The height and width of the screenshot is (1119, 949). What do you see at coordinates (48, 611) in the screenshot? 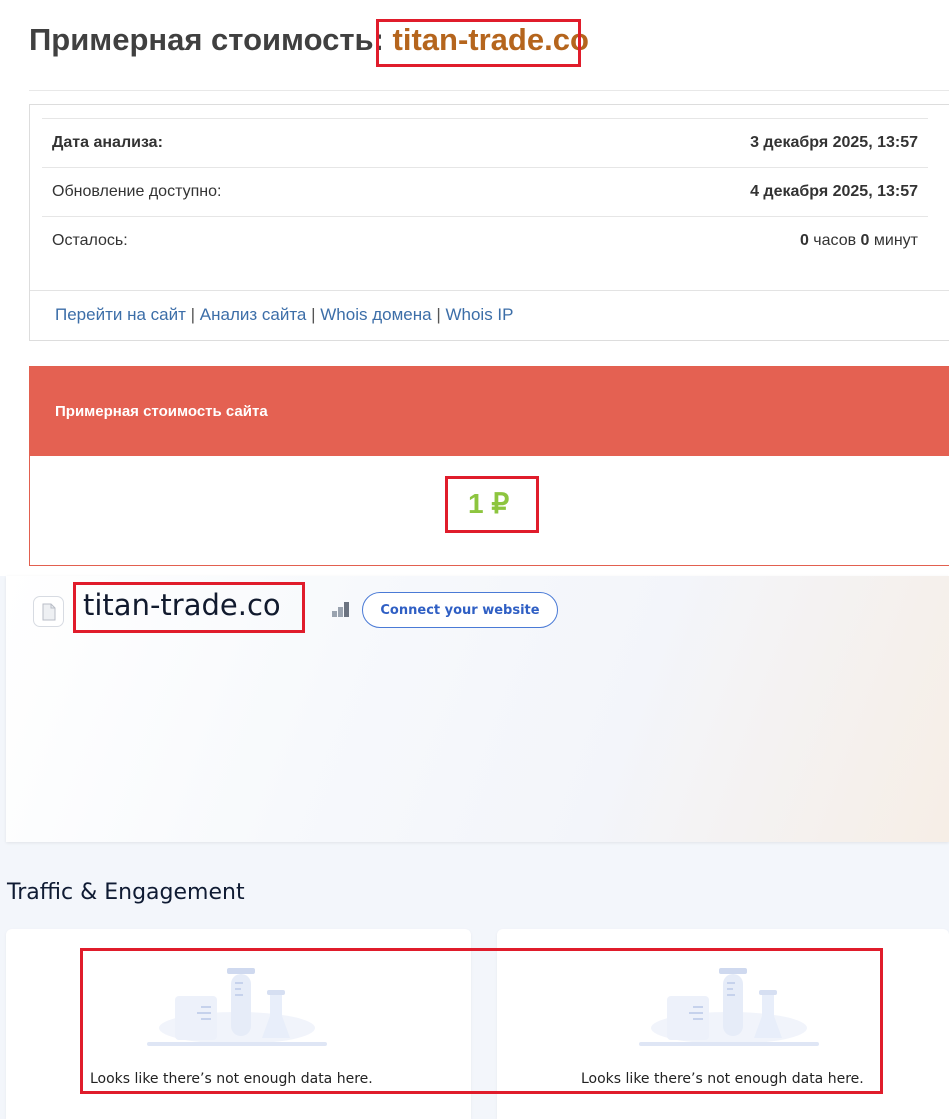
I see `file-icon` at bounding box center [48, 611].